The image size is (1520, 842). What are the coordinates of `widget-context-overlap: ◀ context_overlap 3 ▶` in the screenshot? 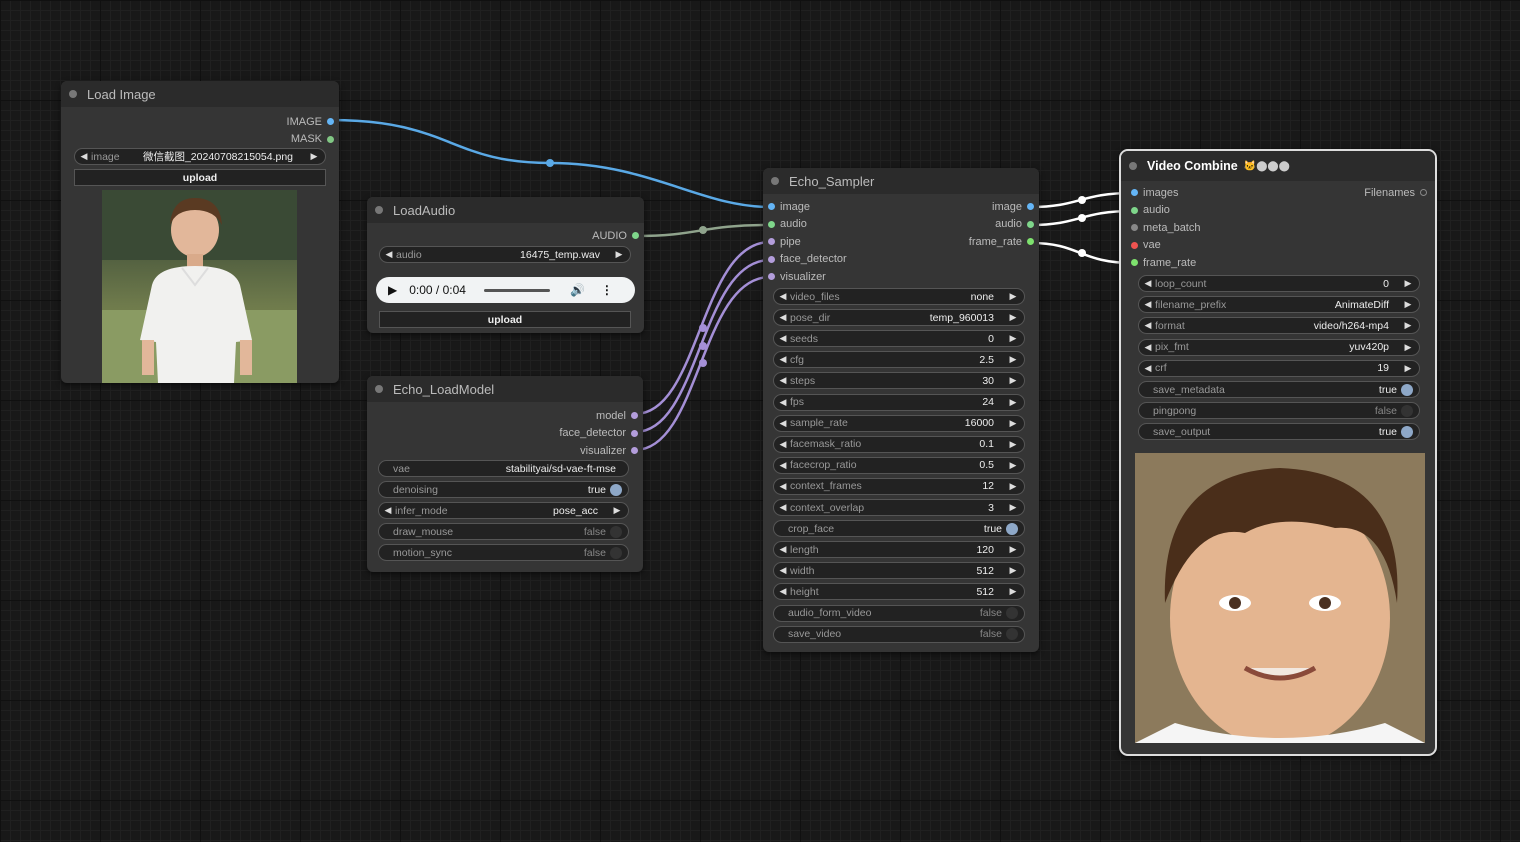 It's located at (899, 507).